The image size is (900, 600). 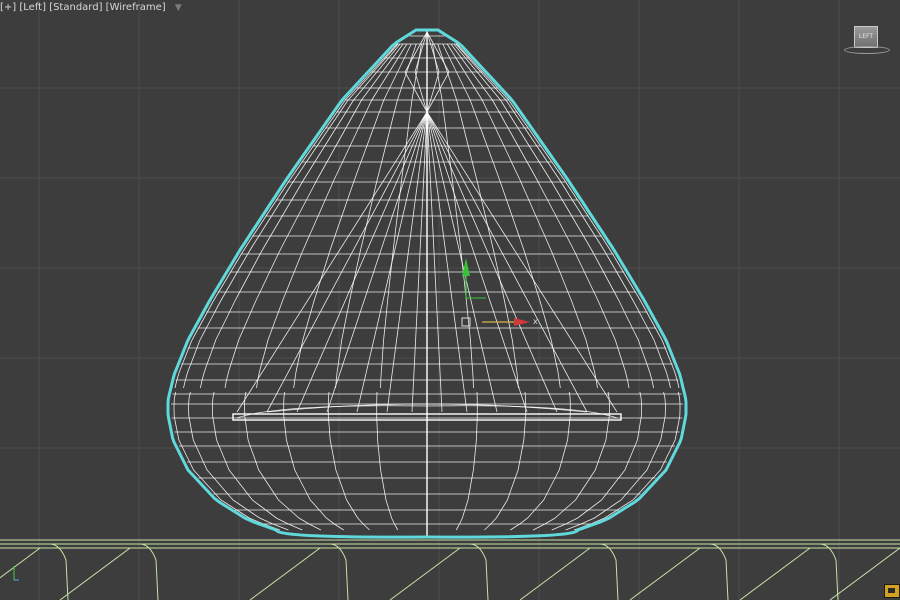 What do you see at coordinates (8, 7) in the screenshot?
I see `viewport-menu-plus: [+]` at bounding box center [8, 7].